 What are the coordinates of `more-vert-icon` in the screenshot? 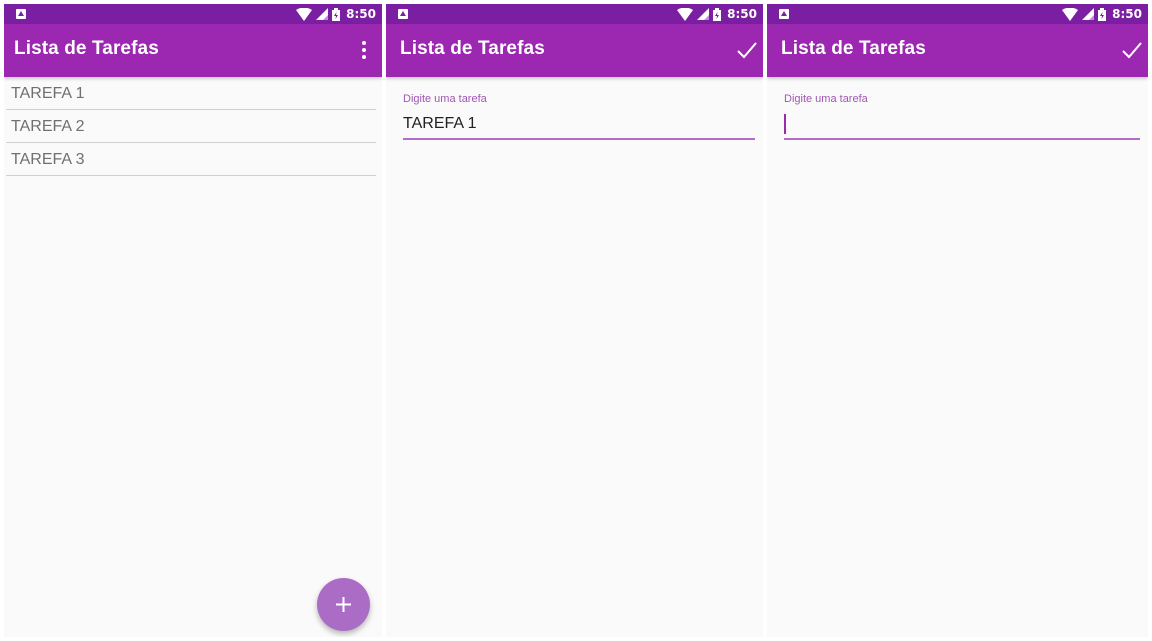 It's located at (364, 50).